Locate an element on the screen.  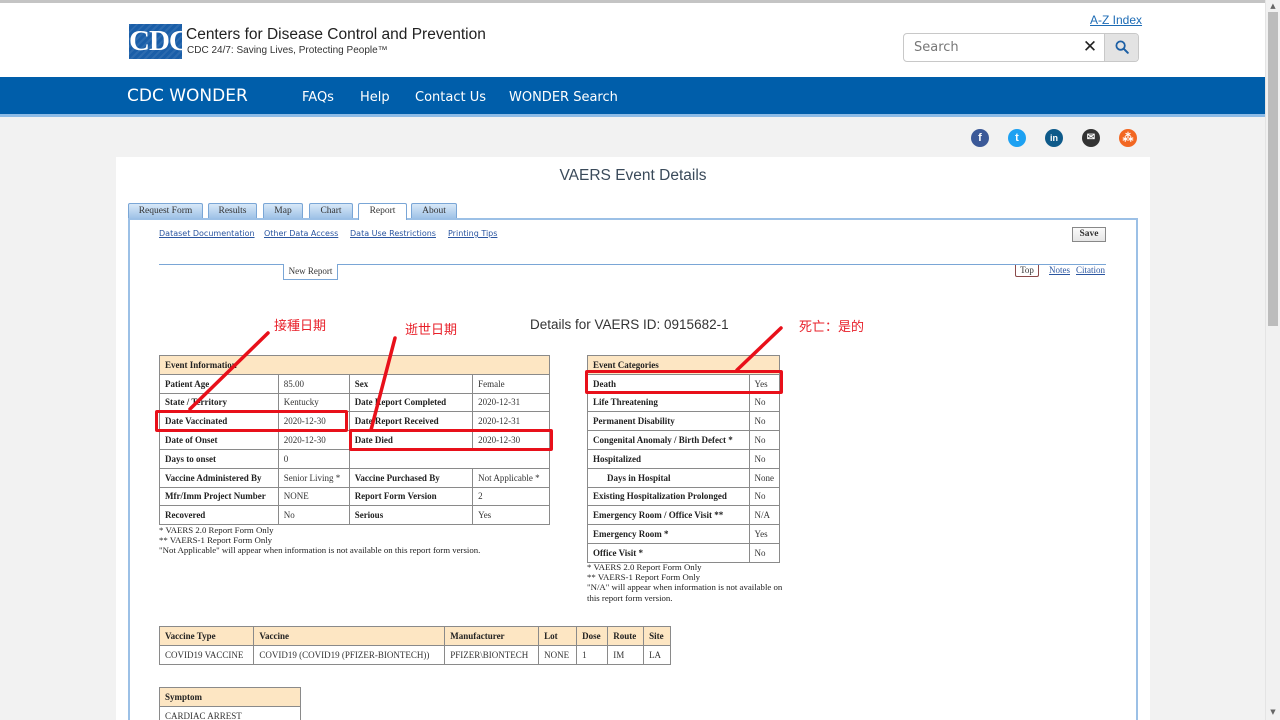
annotation-death-yes: 死亡：是的 is located at coordinates (832, 327).